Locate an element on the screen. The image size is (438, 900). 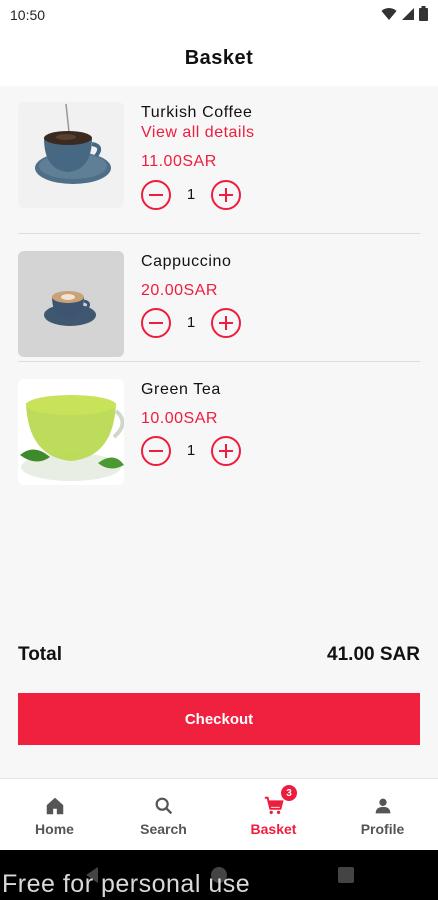
nav-item-basket: 3 Basket is located at coordinates (273, 815).